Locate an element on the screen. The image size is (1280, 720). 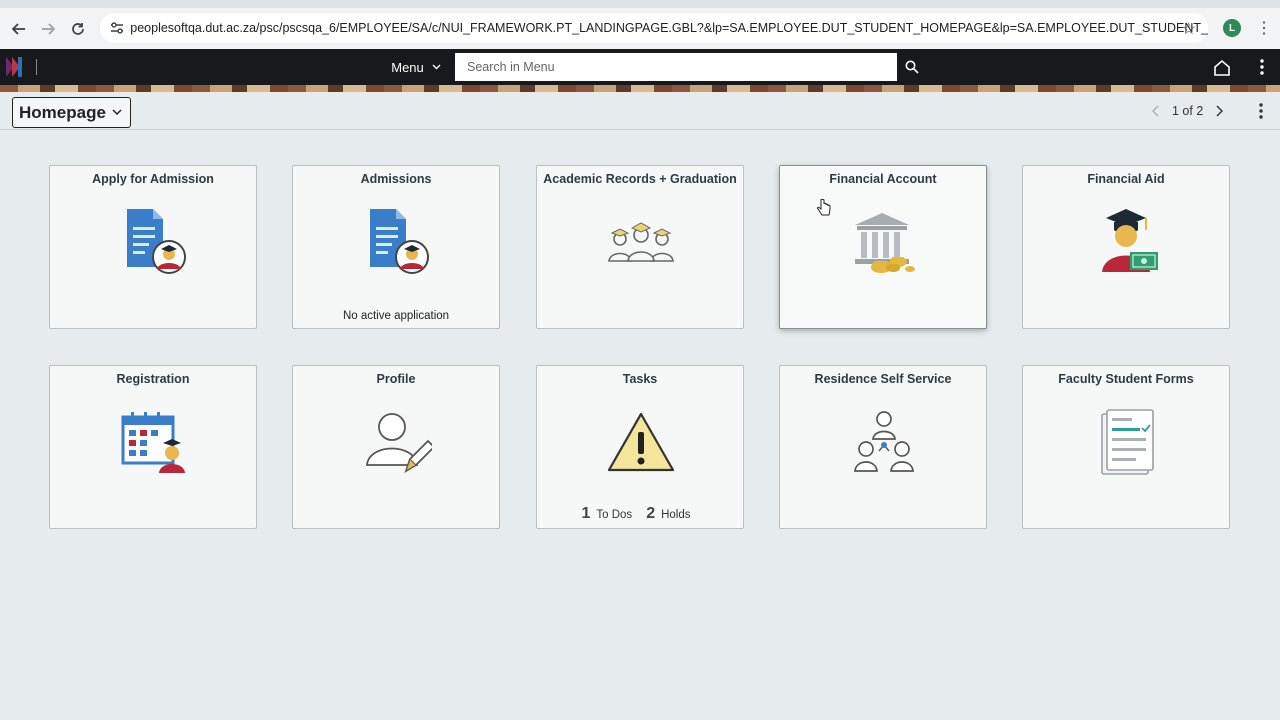
tile-academic-records-graduation: Academic Records + Graduation is located at coordinates (640, 247).